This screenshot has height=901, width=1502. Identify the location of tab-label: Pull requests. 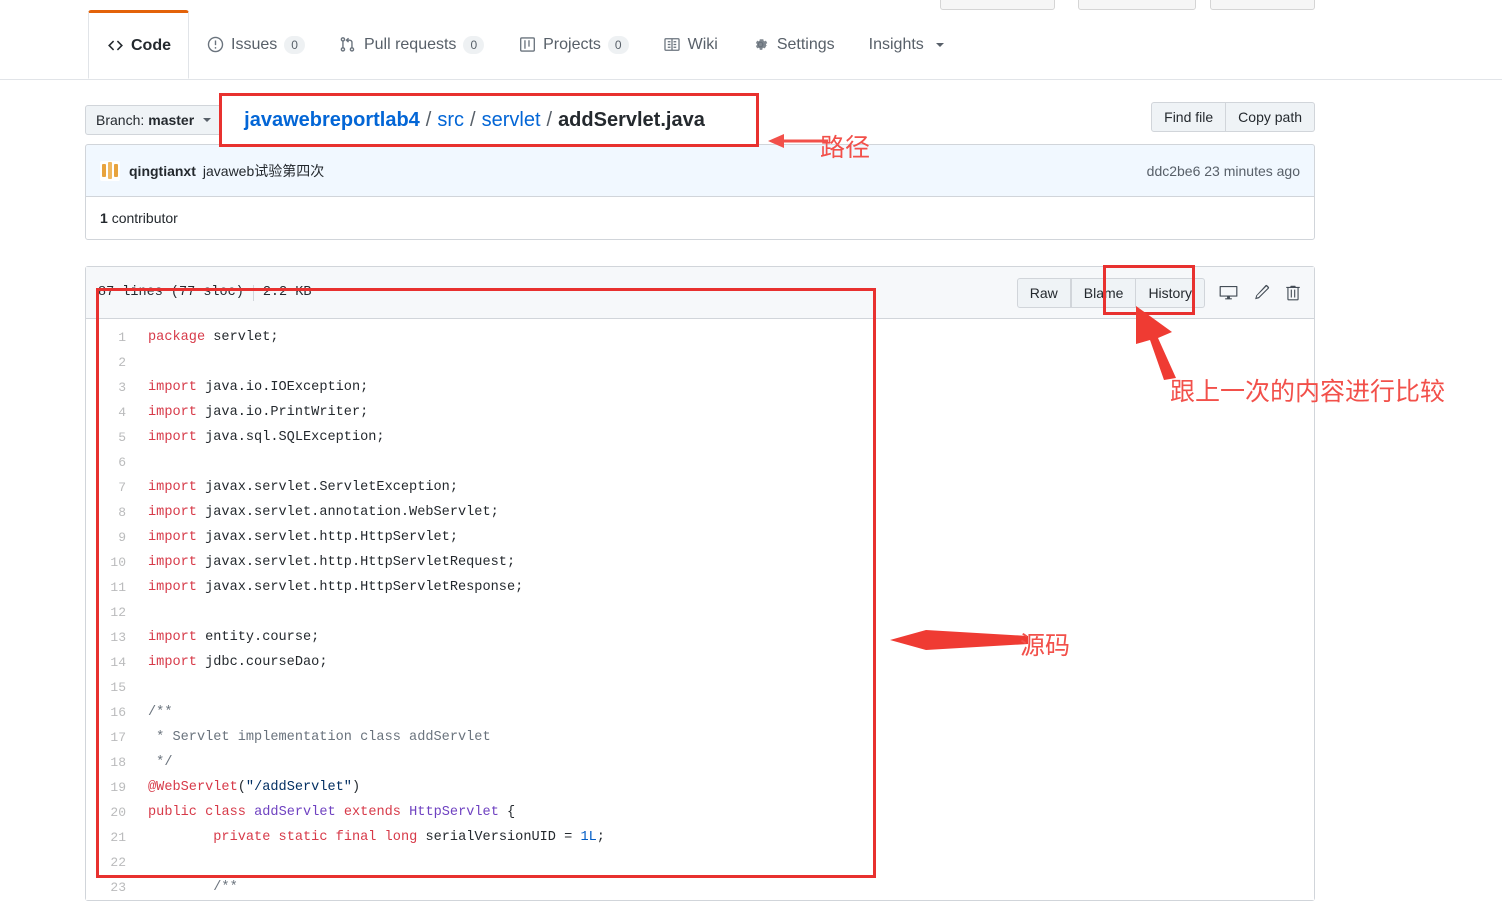
(410, 44).